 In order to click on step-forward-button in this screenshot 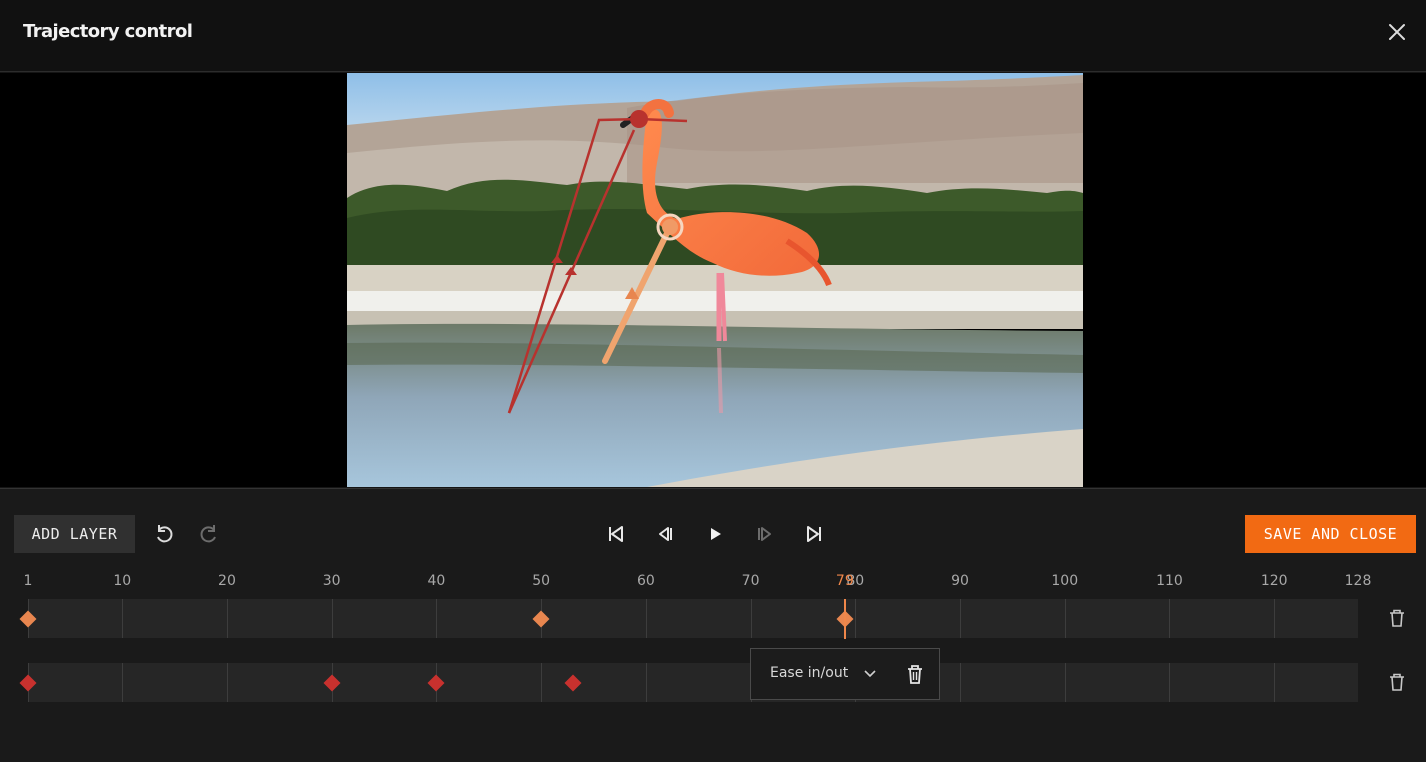, I will do `click(765, 534)`.